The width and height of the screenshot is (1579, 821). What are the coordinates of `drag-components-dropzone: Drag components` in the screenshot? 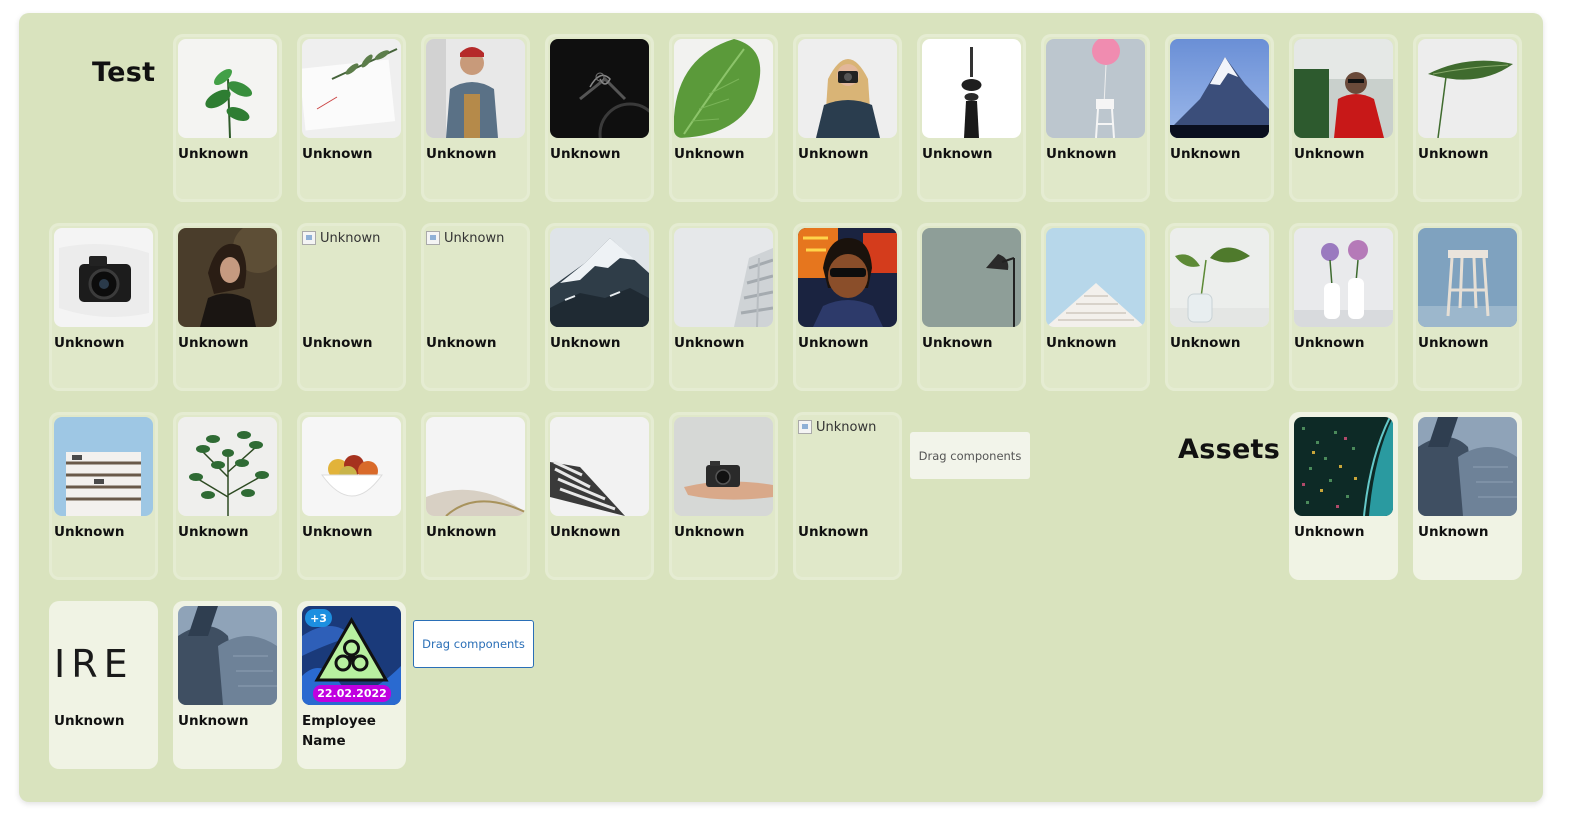 It's located at (970, 455).